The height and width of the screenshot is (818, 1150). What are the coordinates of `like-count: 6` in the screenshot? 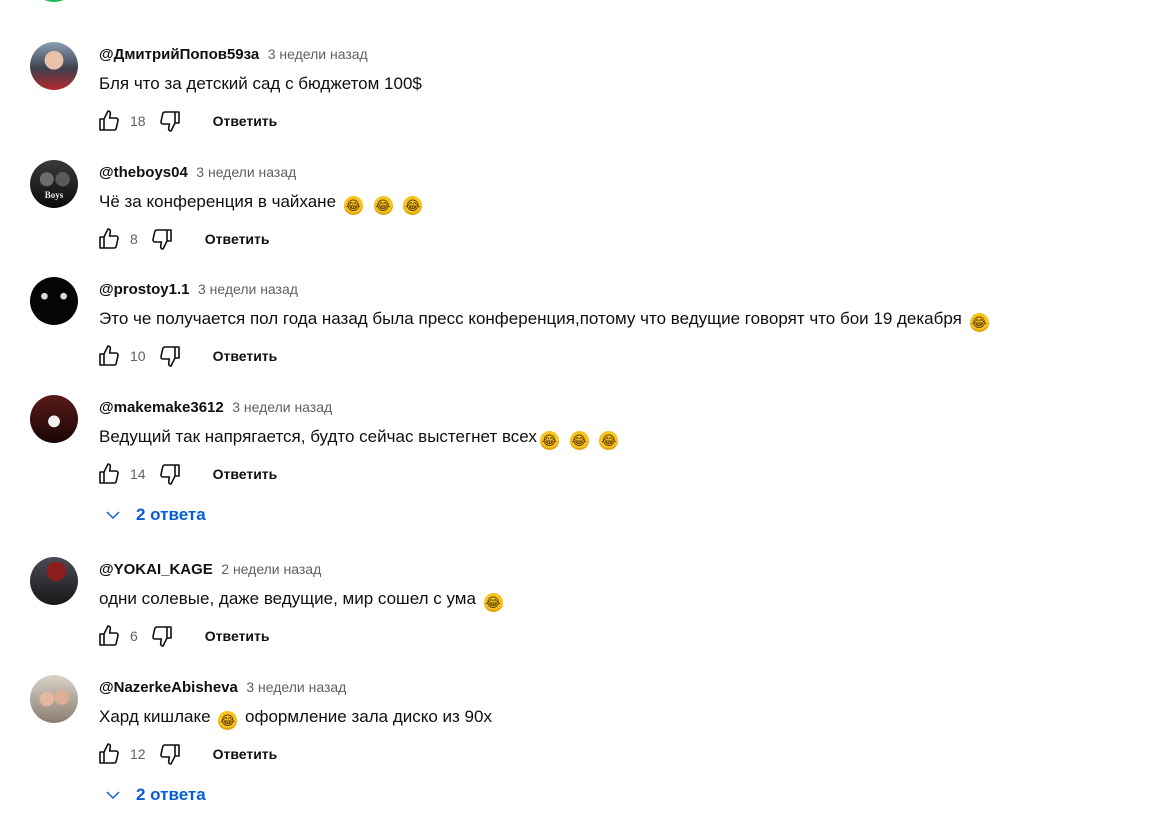 It's located at (134, 636).